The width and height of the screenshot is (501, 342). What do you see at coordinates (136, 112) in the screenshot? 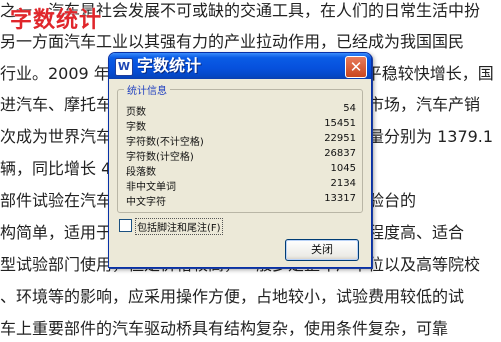
I see `stat-label: 页数` at bounding box center [136, 112].